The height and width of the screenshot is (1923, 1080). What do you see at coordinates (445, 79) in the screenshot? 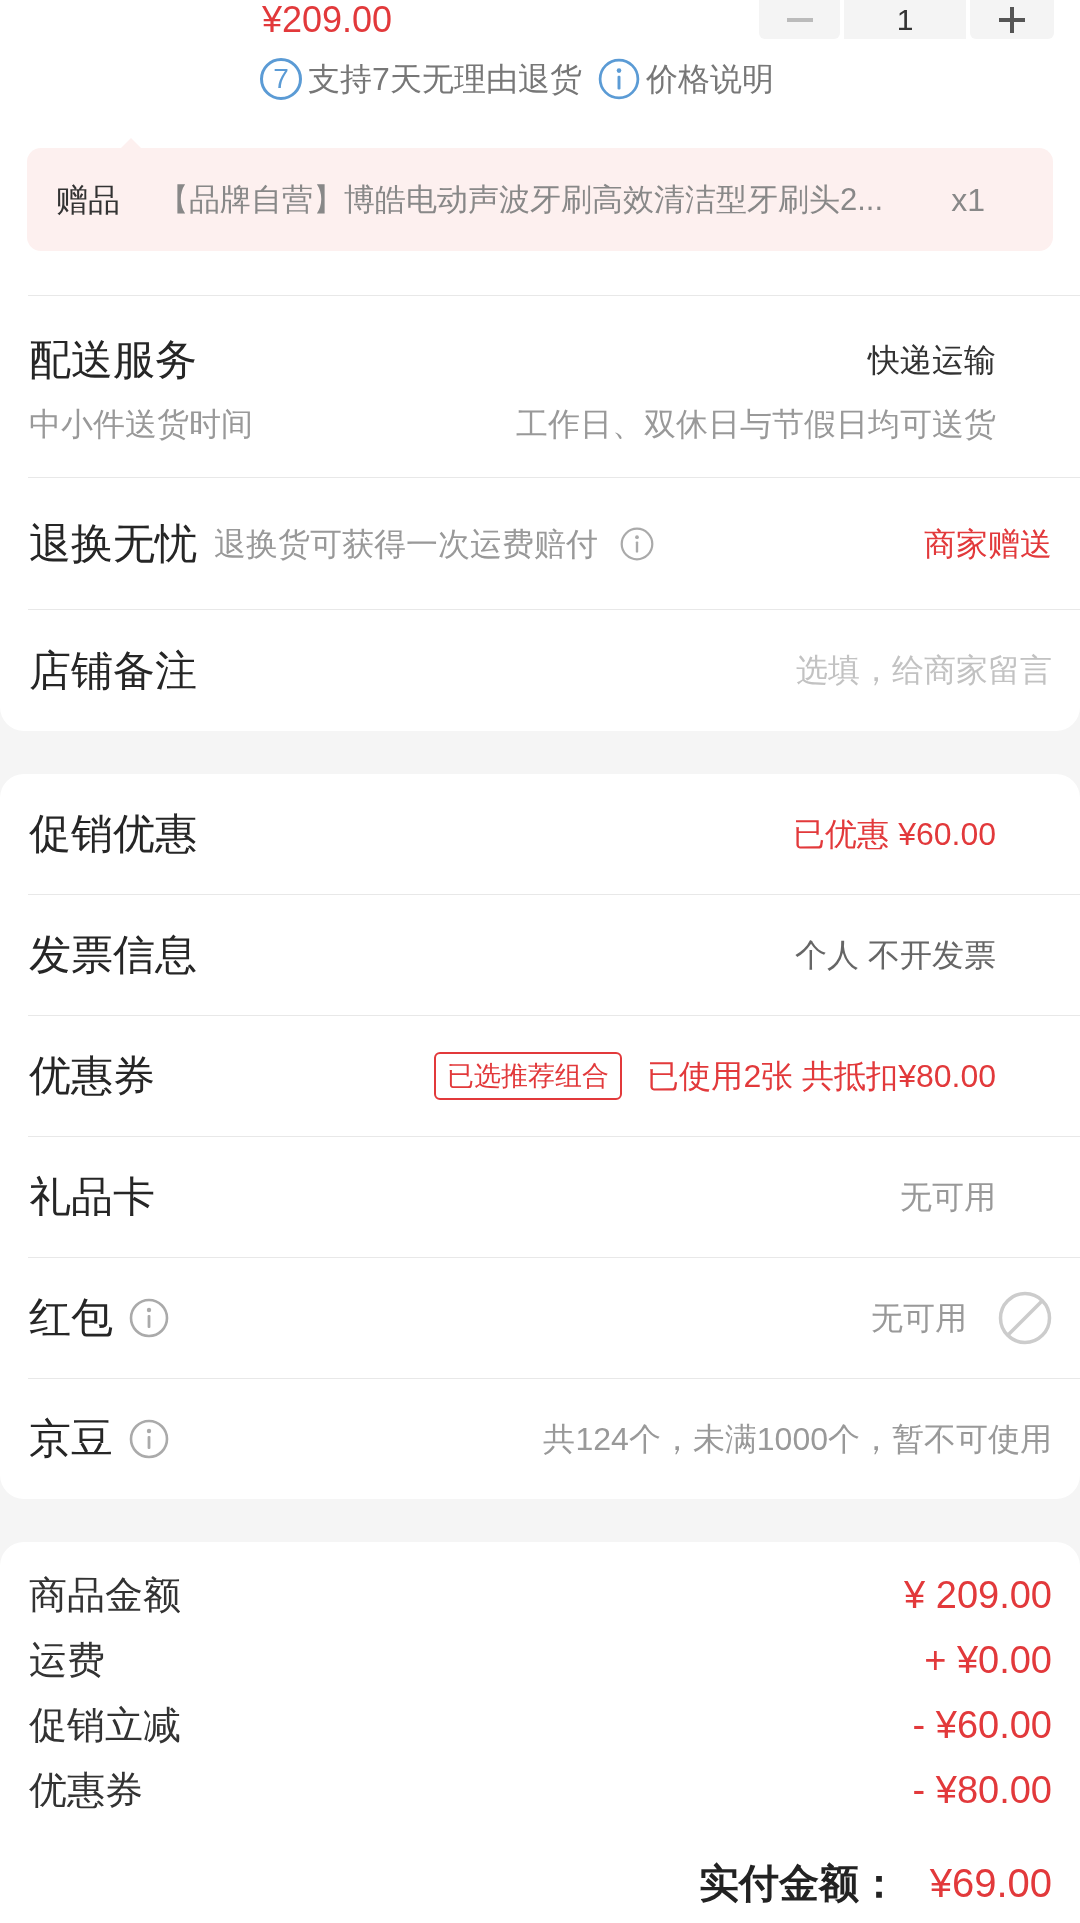
I see `service-tag-text: 支持7天无理由退货` at bounding box center [445, 79].